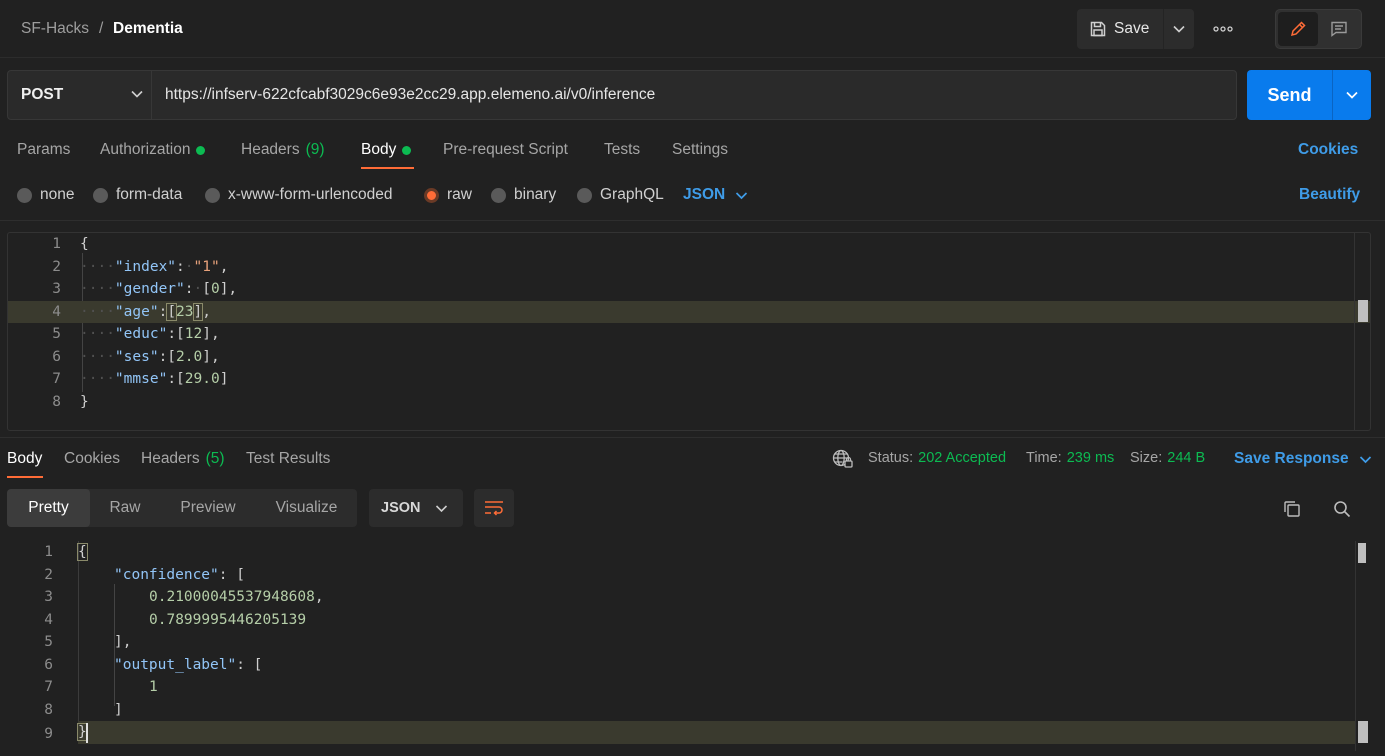  What do you see at coordinates (692, 575) in the screenshot?
I see `code-line: 2 "confidence": [` at bounding box center [692, 575].